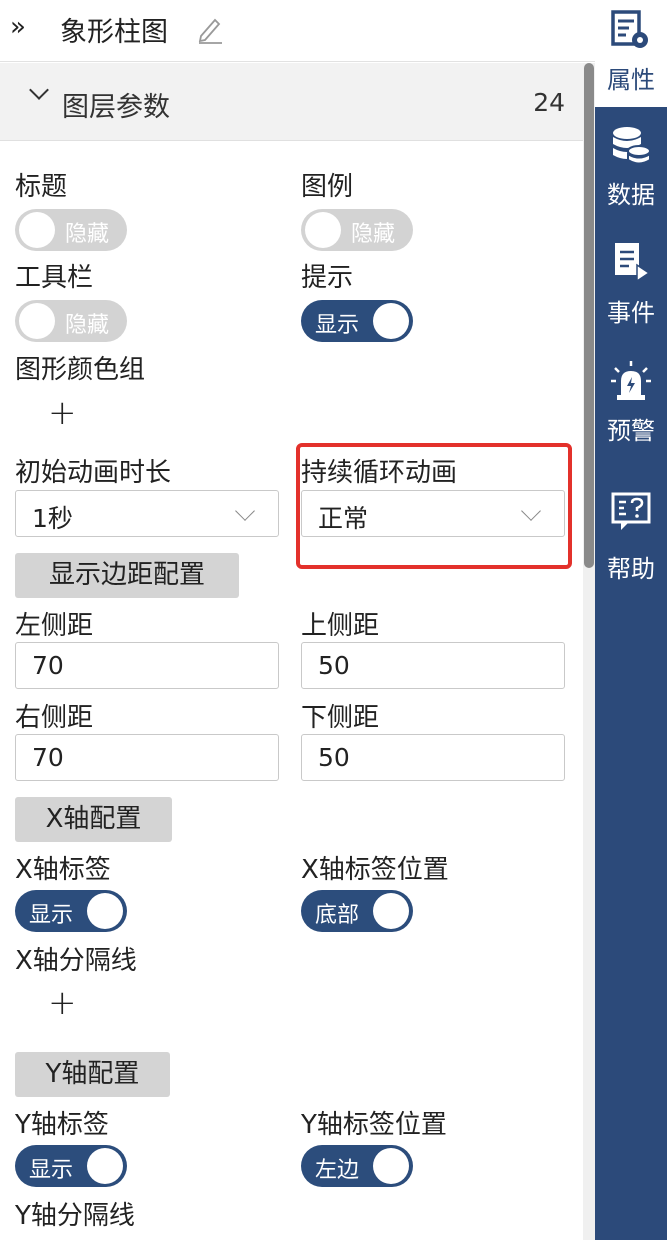 This screenshot has width=667, height=1240. I want to click on yaxis-pos-toggle: 左边, so click(357, 1166).